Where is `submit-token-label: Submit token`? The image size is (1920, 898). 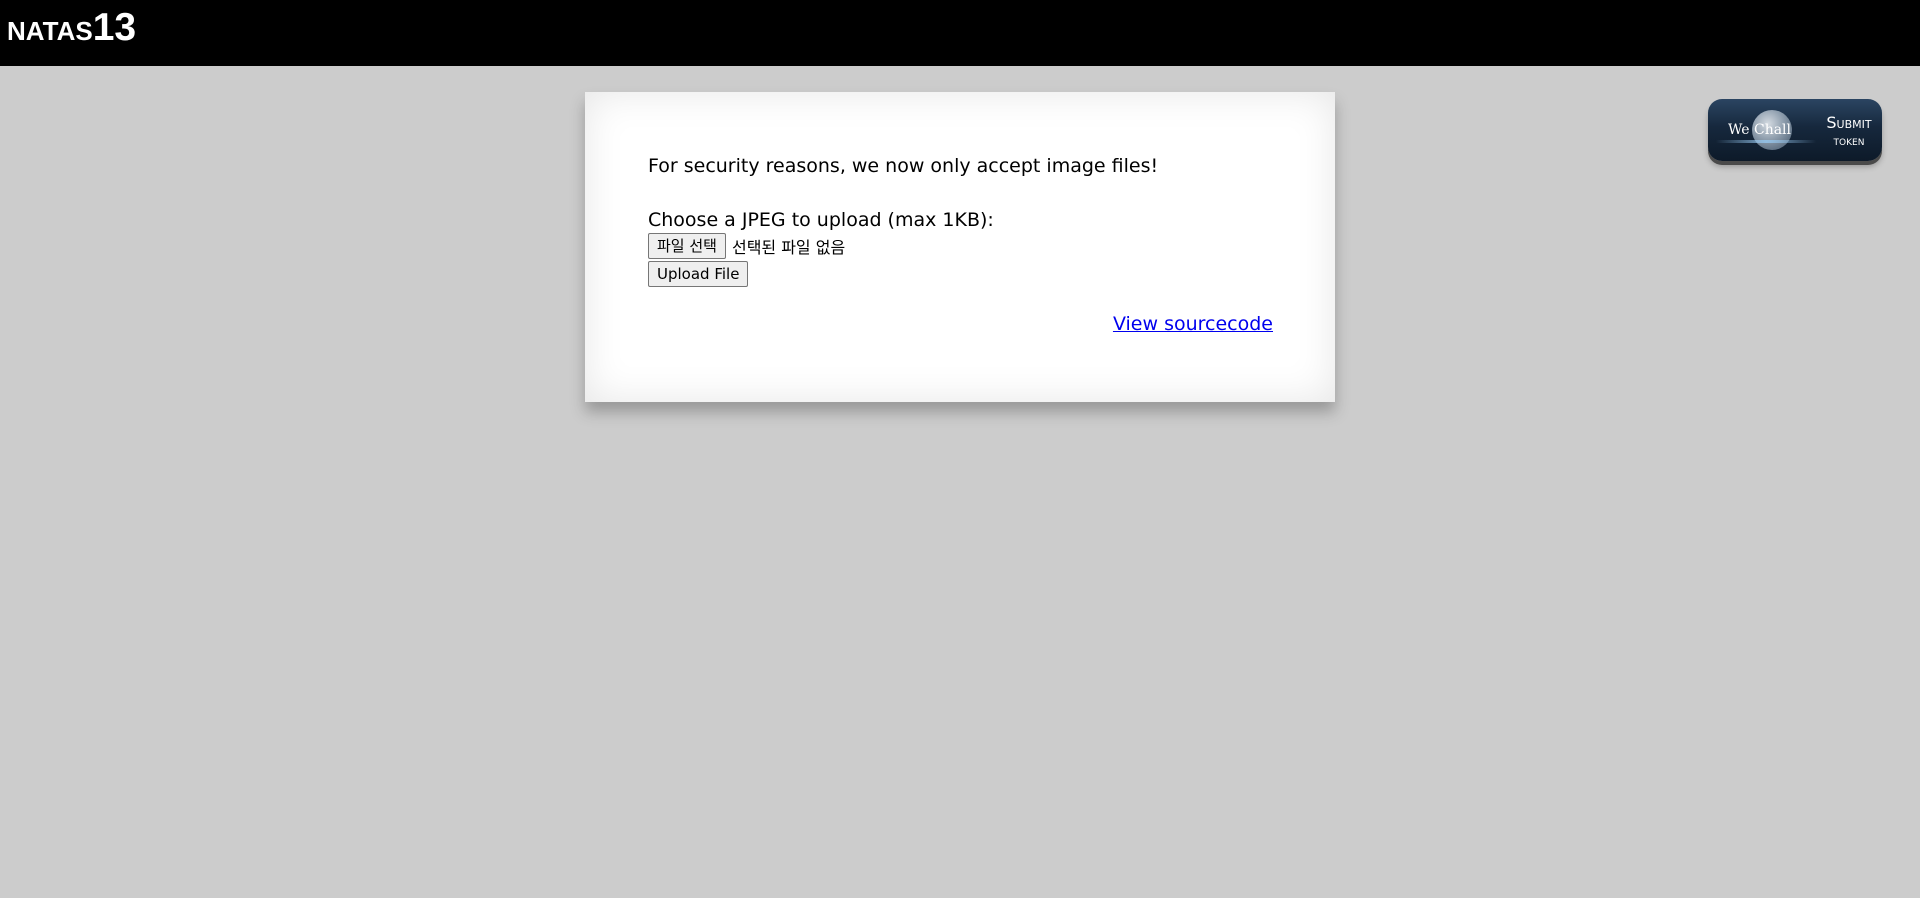
submit-token-label: Submit token is located at coordinates (1849, 132).